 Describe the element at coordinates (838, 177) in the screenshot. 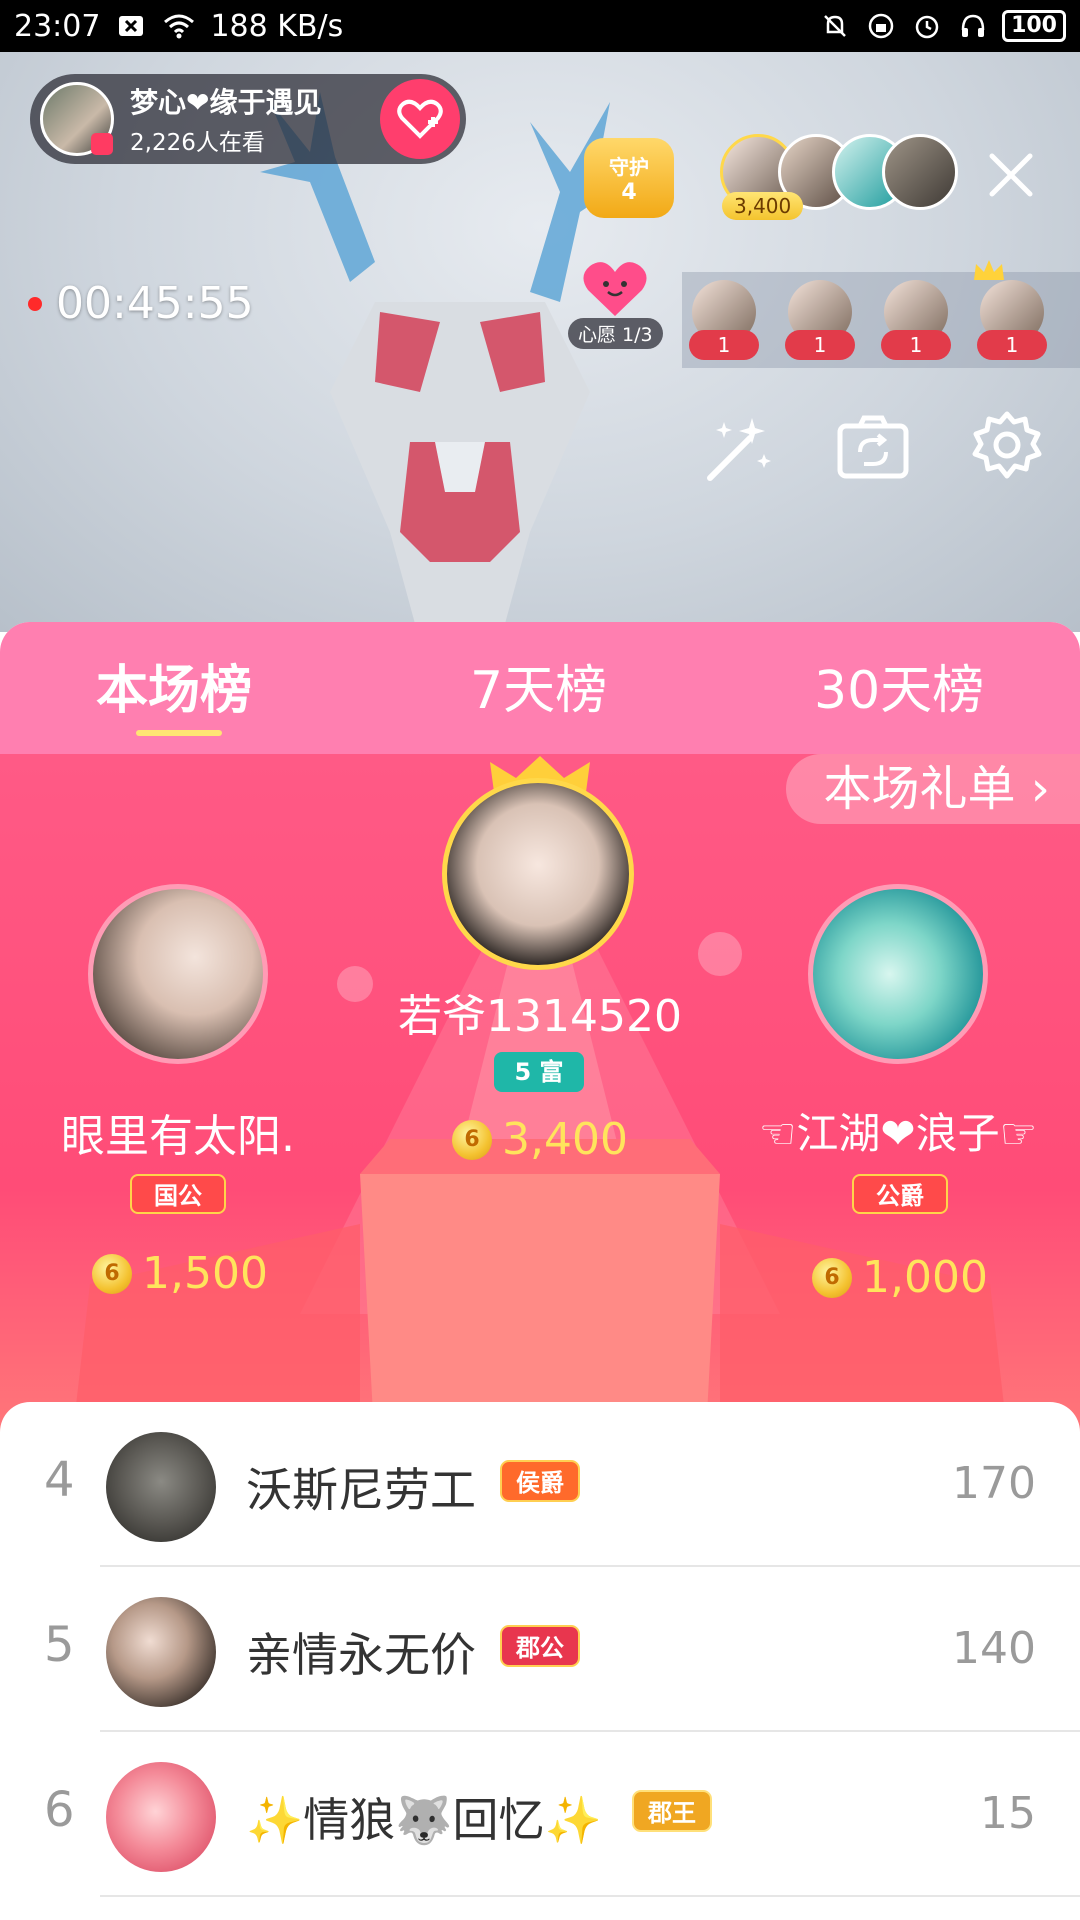

I see `top-contributor-avatars: 3,400` at that location.